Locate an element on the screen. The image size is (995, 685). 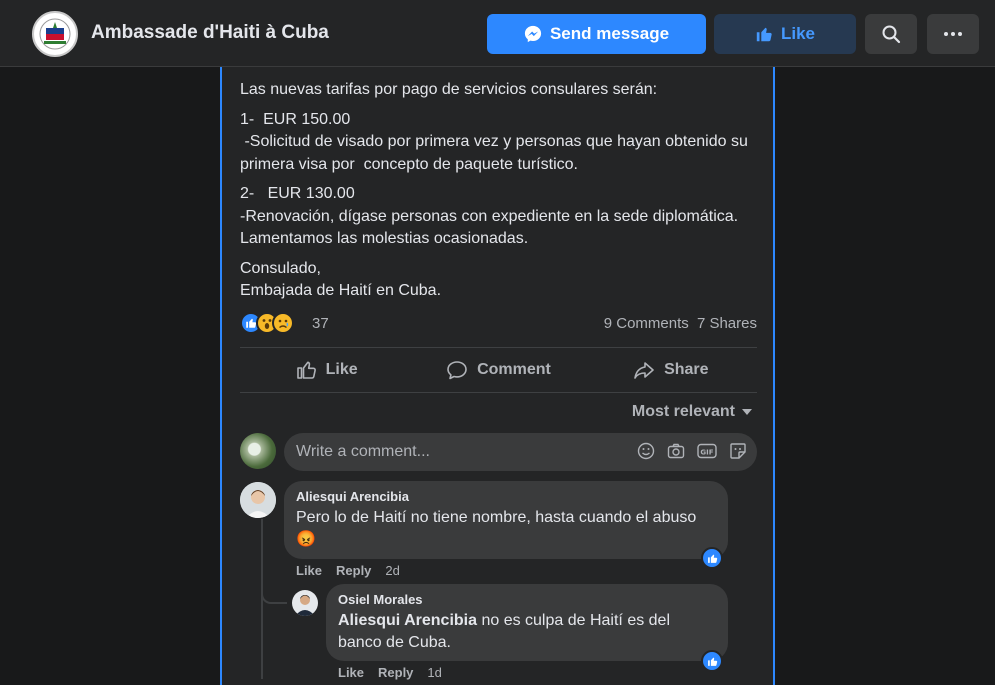
comment-icon is located at coordinates (457, 370).